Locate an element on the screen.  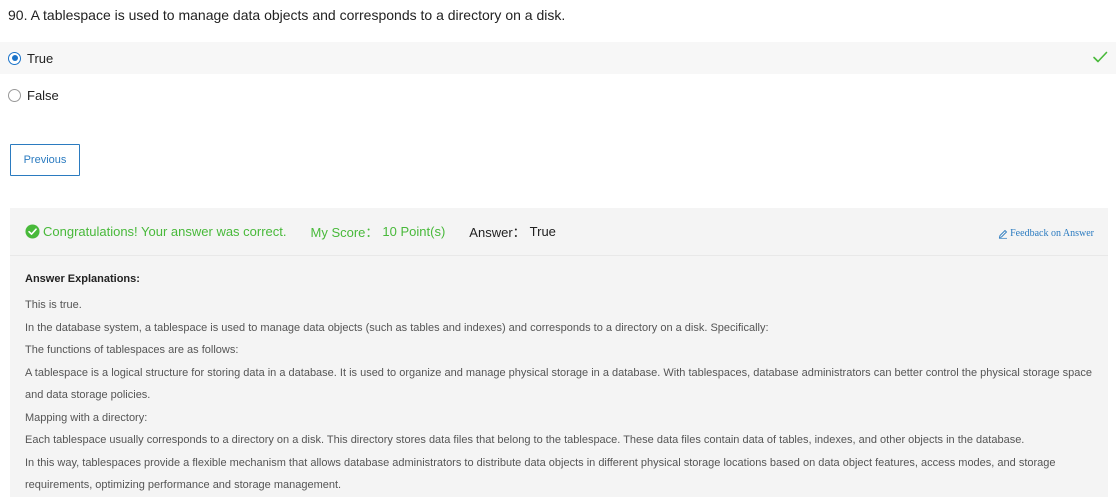
previous-button: Previous is located at coordinates (45, 160).